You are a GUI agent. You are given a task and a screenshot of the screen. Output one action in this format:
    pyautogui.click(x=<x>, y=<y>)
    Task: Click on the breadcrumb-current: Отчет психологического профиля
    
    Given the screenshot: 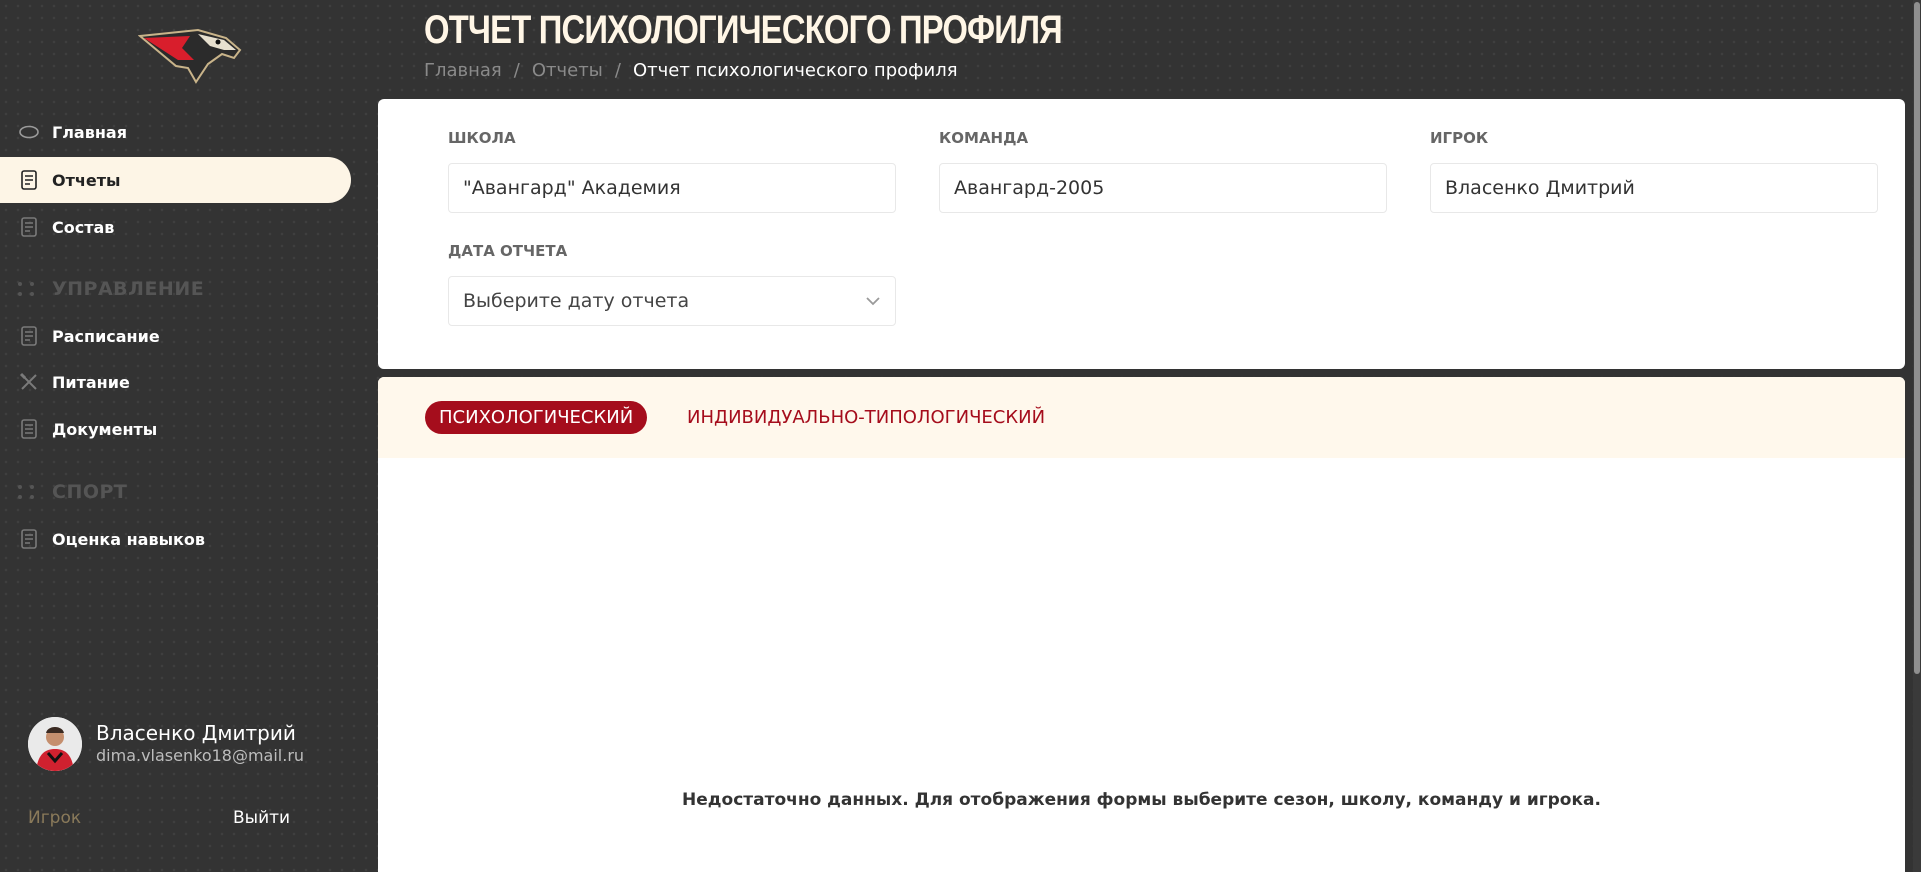 What is the action you would take?
    pyautogui.click(x=795, y=70)
    